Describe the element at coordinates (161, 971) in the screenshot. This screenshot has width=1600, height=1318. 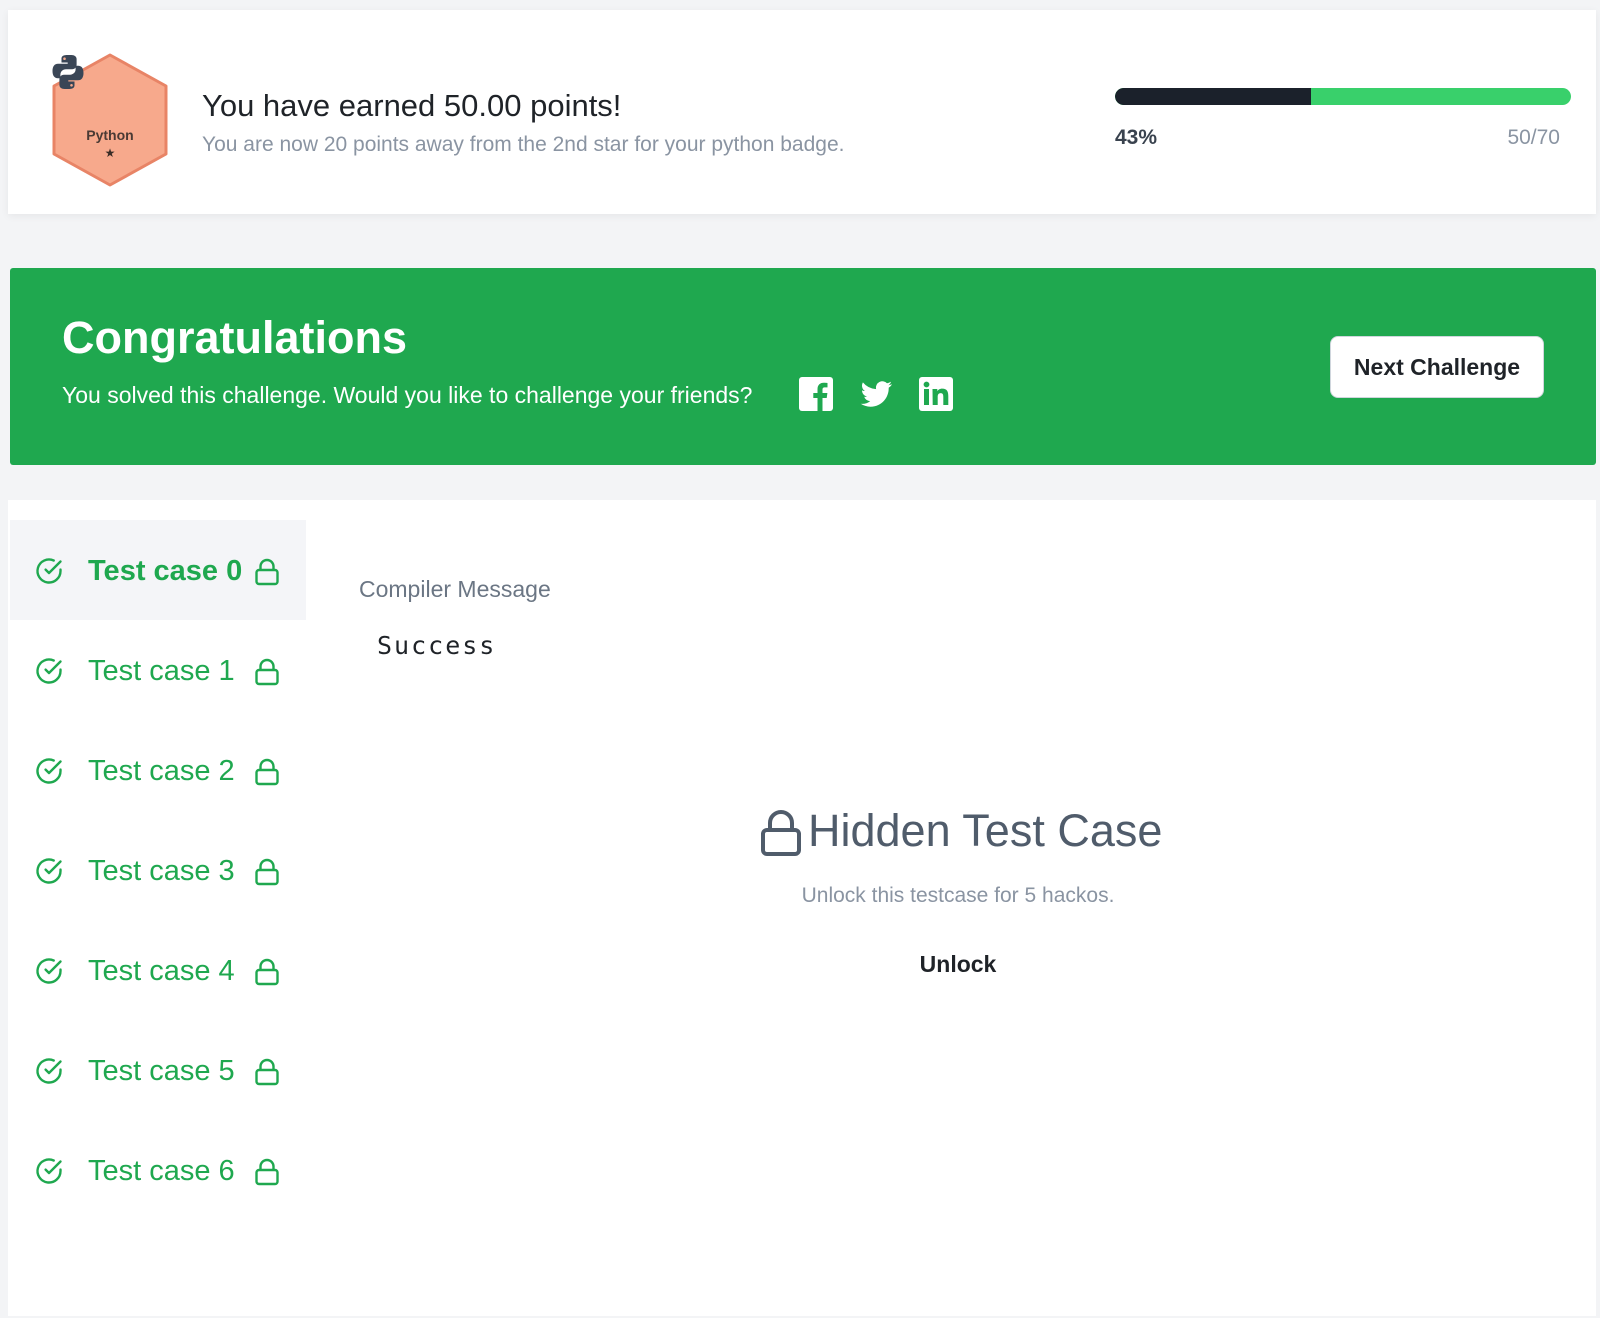
I see `test-case-label: Test case 4` at that location.